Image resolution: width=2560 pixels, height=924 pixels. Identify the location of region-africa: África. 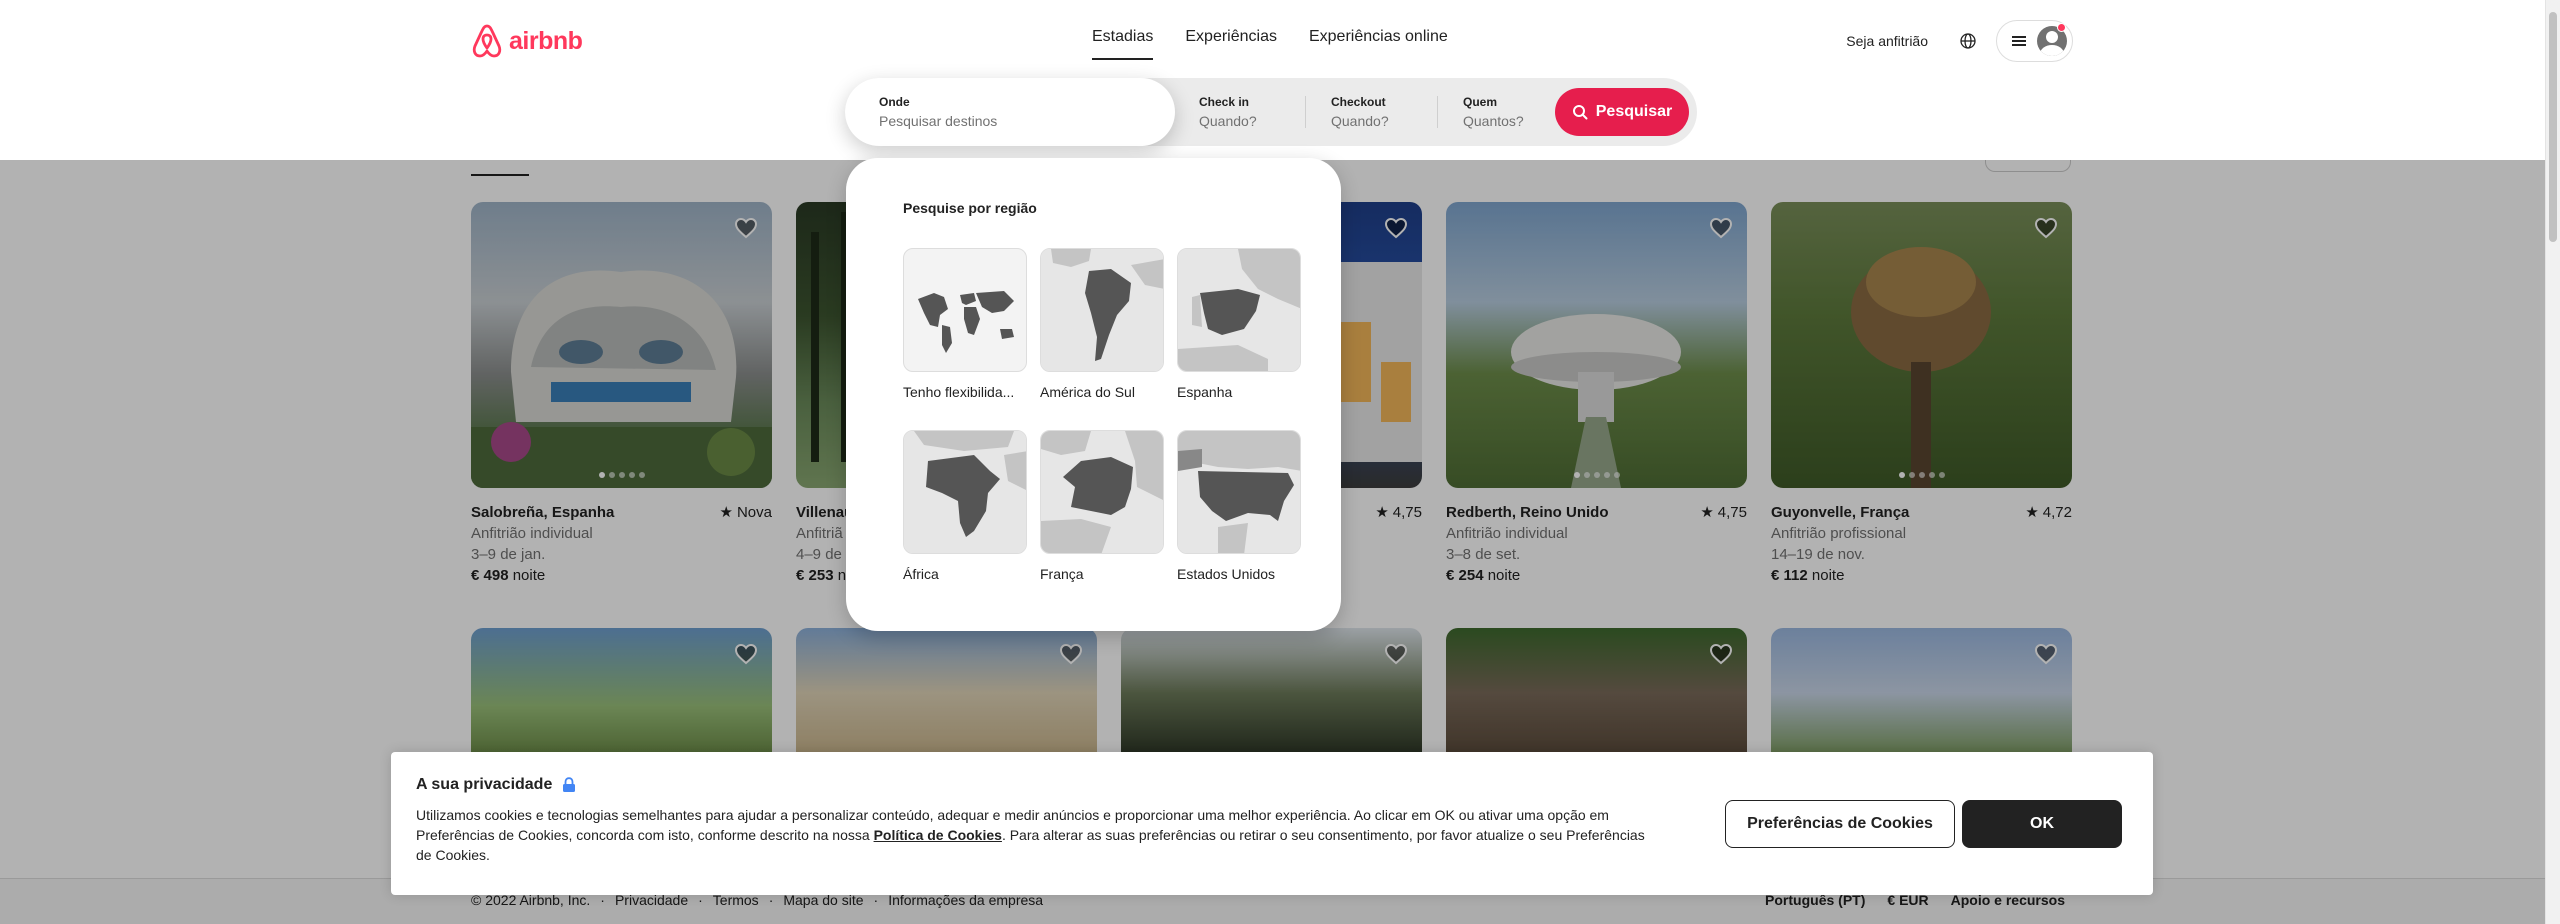
(965, 506).